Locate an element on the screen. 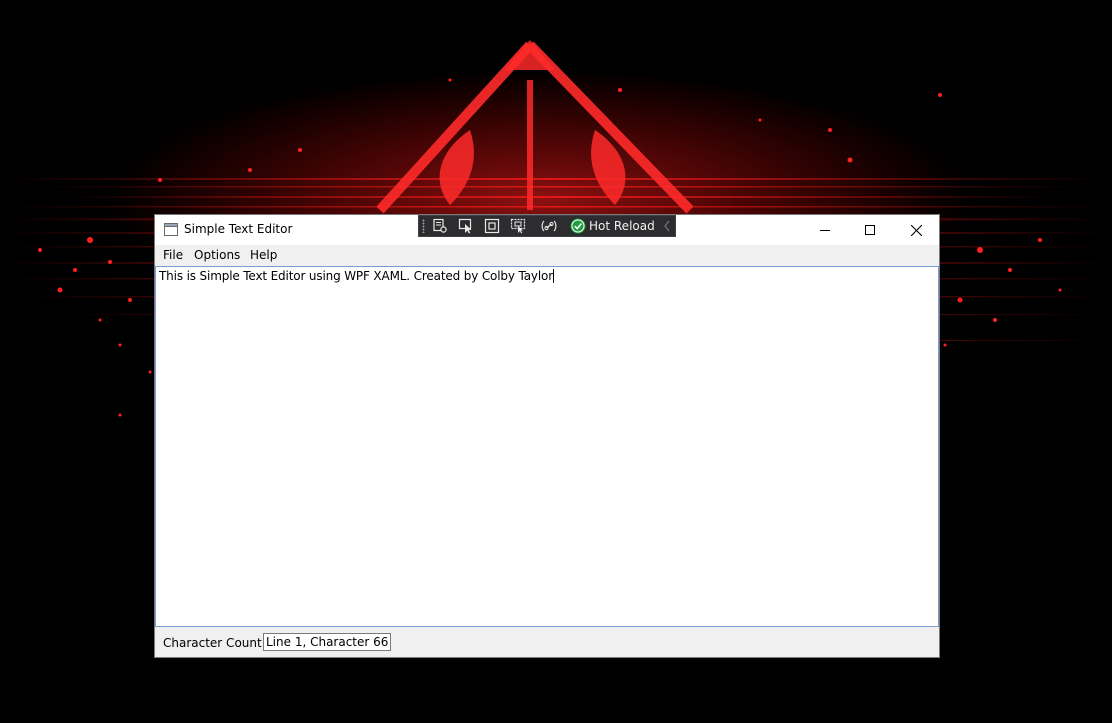 This screenshot has height=723, width=1112. close-button is located at coordinates (916, 230).